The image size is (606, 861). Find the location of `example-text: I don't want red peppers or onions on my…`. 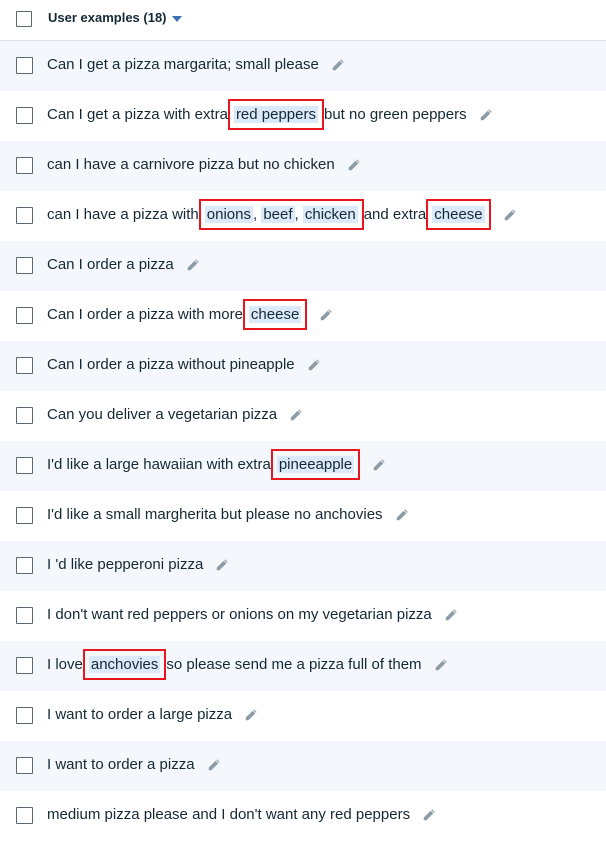

example-text: I don't want red peppers or onions on my… is located at coordinates (252, 614).